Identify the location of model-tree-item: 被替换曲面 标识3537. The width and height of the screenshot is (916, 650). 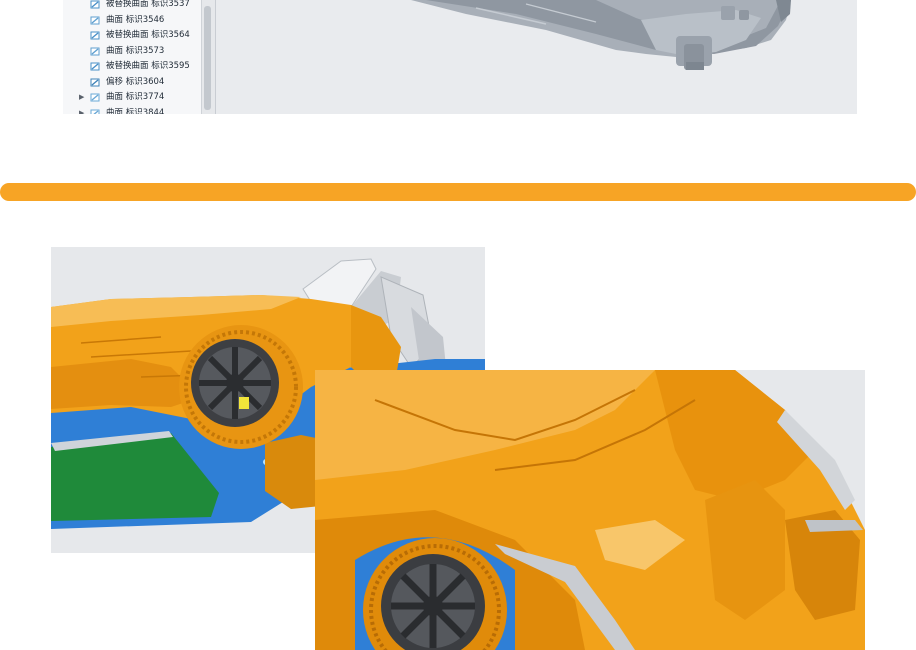
(133, 6).